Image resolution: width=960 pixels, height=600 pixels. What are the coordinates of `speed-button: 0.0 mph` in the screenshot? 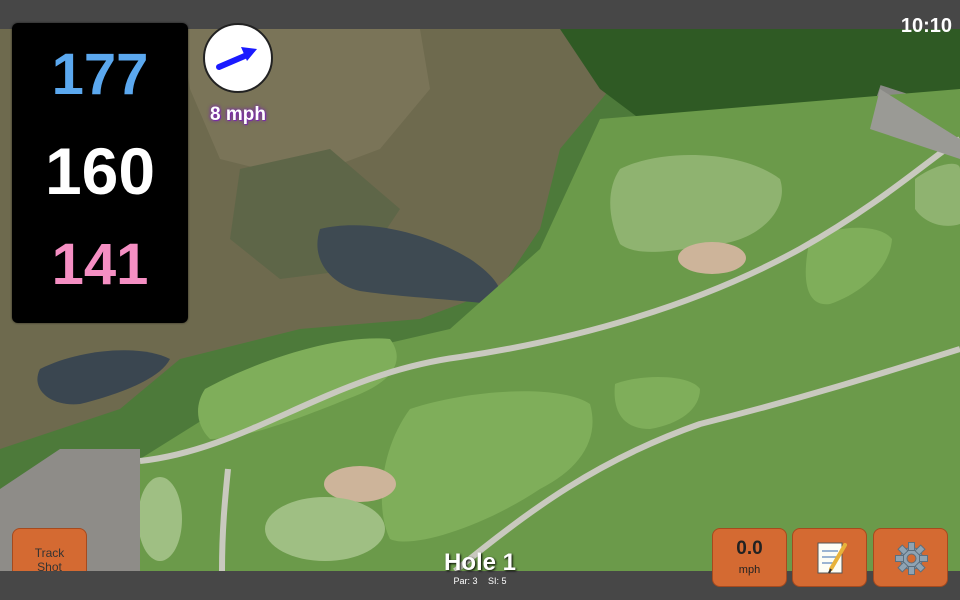 It's located at (749, 557).